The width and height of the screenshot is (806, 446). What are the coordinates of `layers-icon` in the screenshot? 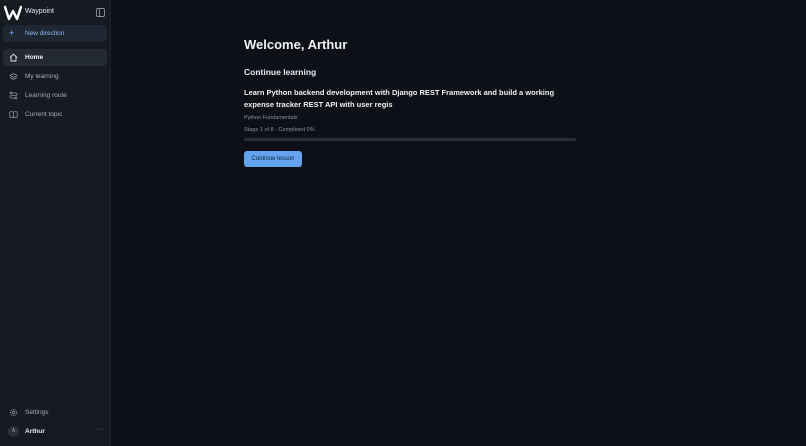 It's located at (13, 76).